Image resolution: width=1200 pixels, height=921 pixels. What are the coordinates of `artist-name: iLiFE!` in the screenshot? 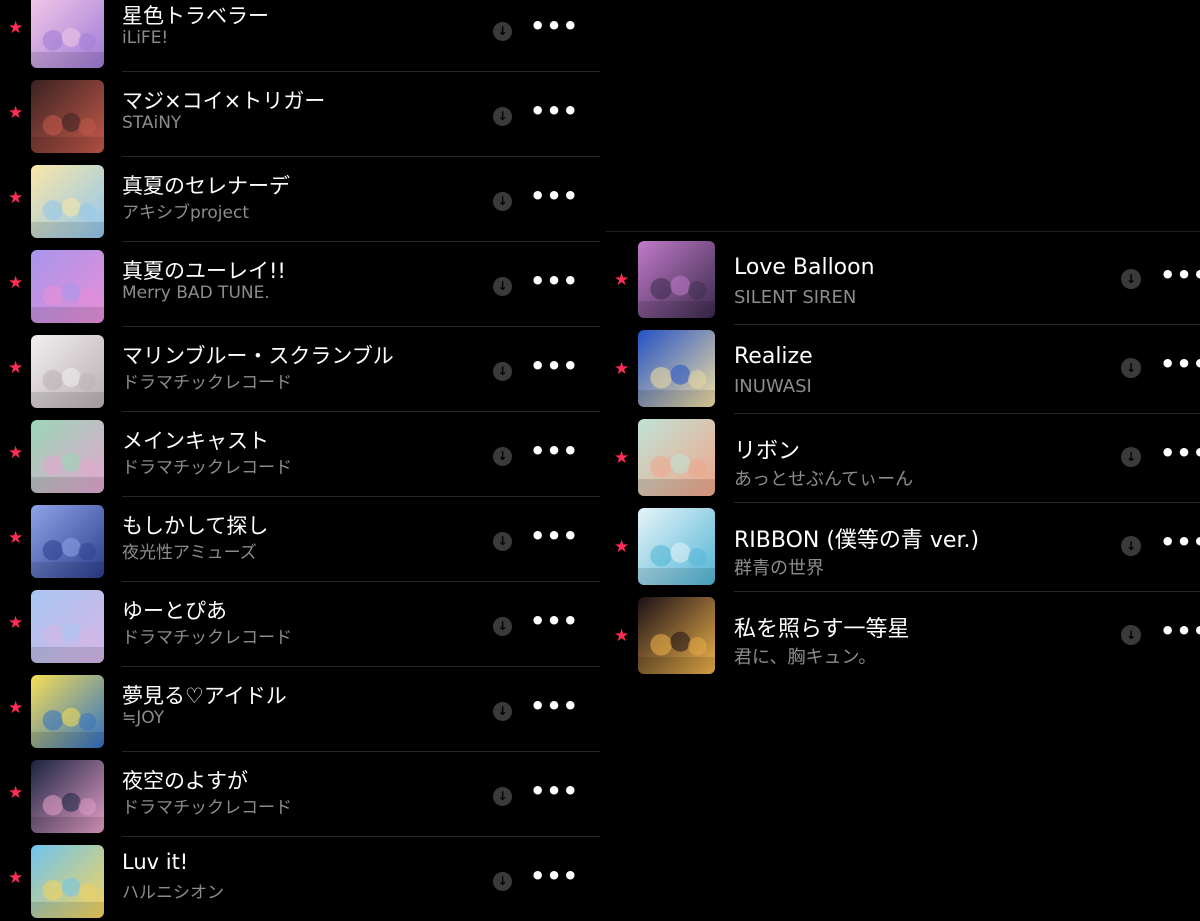 It's located at (145, 38).